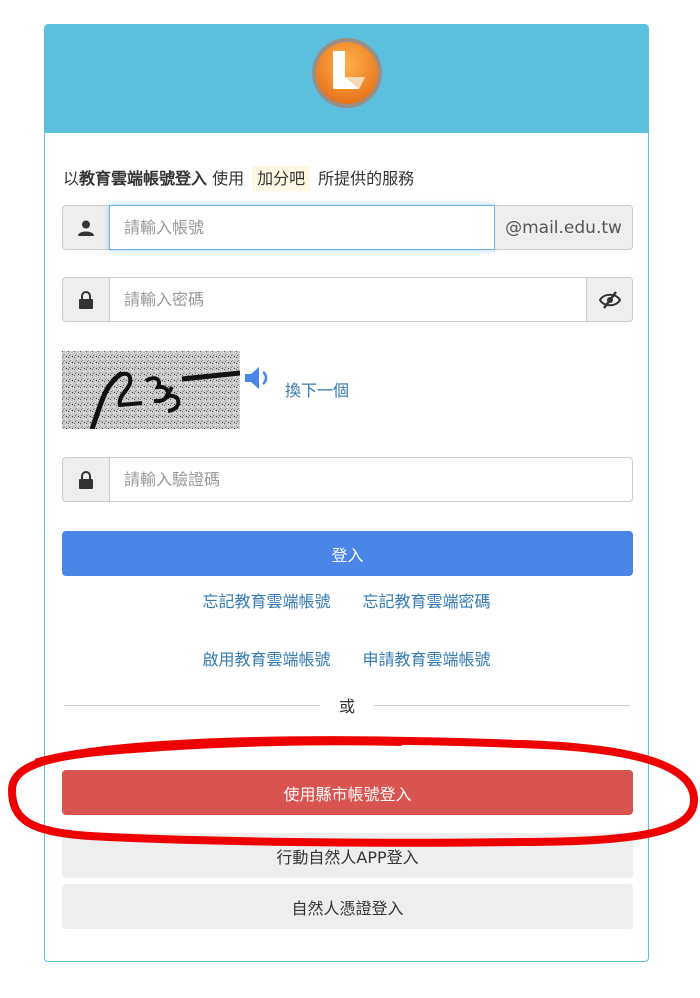 The width and height of the screenshot is (700, 998). I want to click on account-links-row-1: 忘記教育雲端帳號 忘記教育雲端密碼, so click(346, 600).